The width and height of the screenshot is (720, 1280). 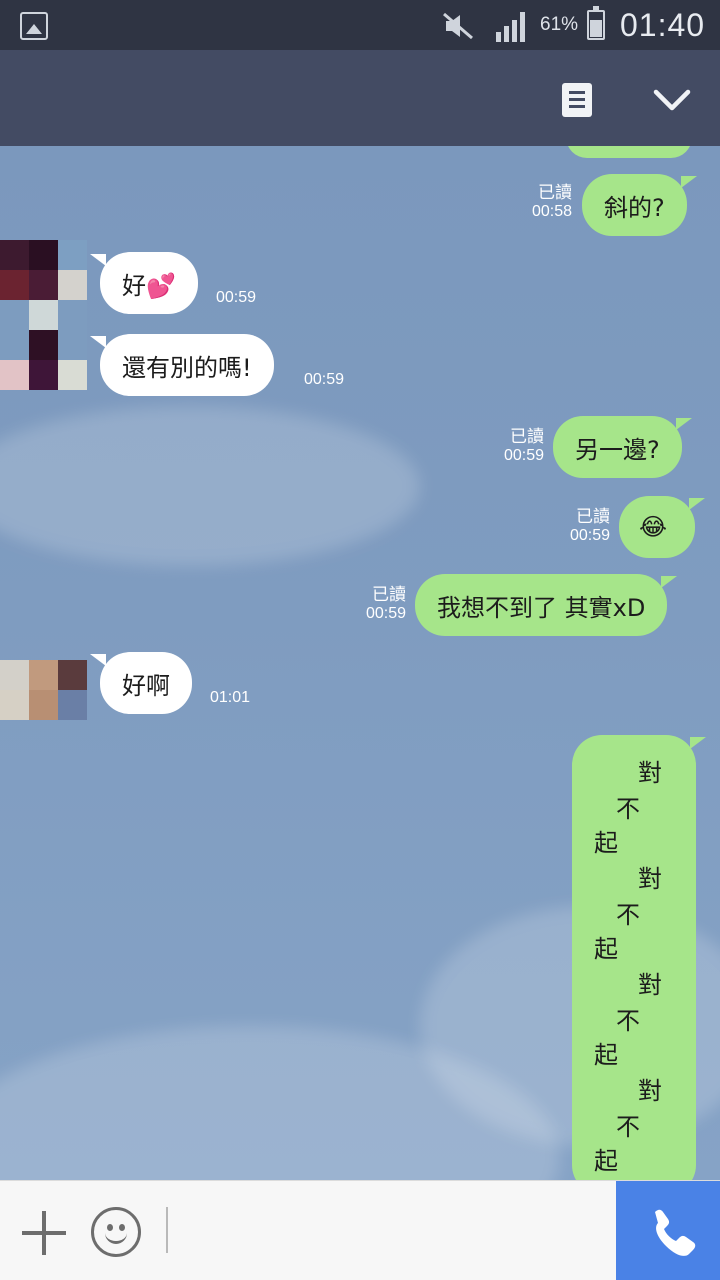 I want to click on plus-icon, so click(x=44, y=1233).